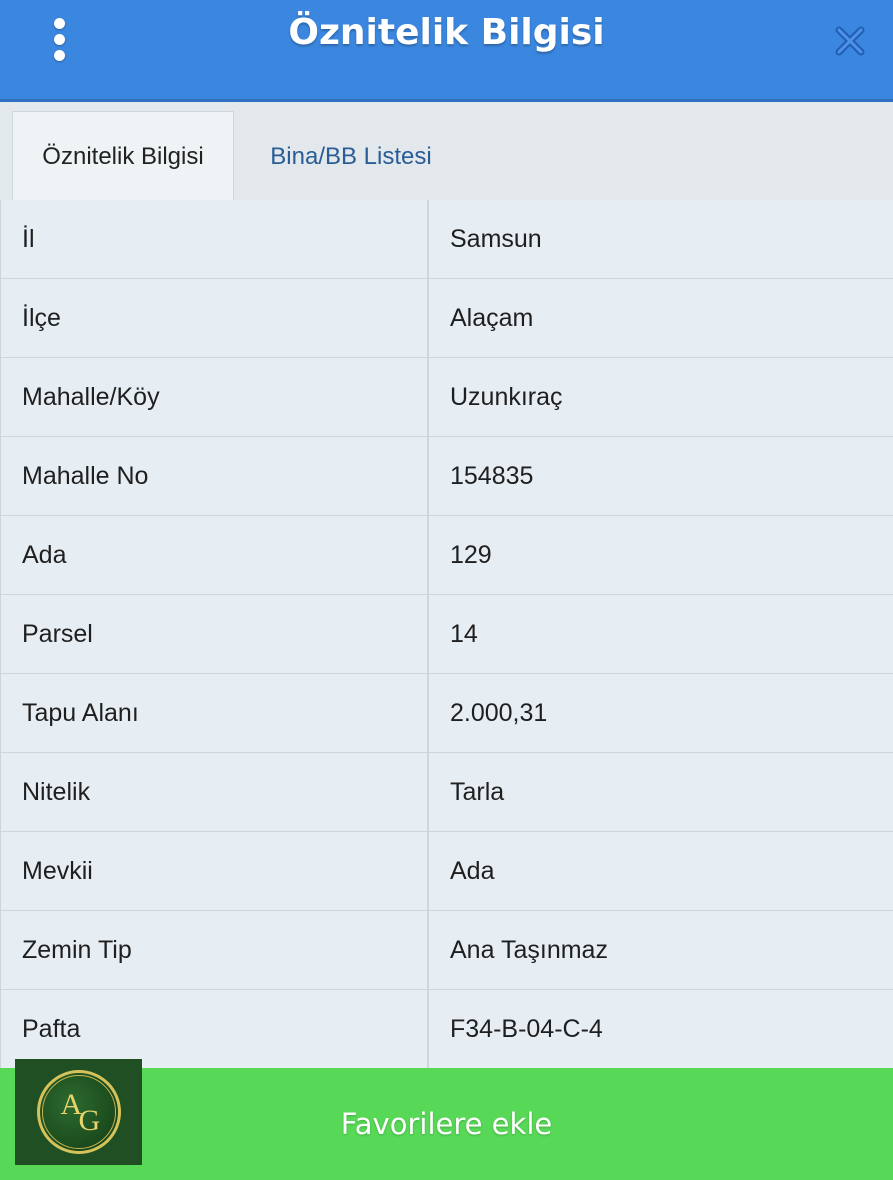  I want to click on ag-logo: A G, so click(78, 1112).